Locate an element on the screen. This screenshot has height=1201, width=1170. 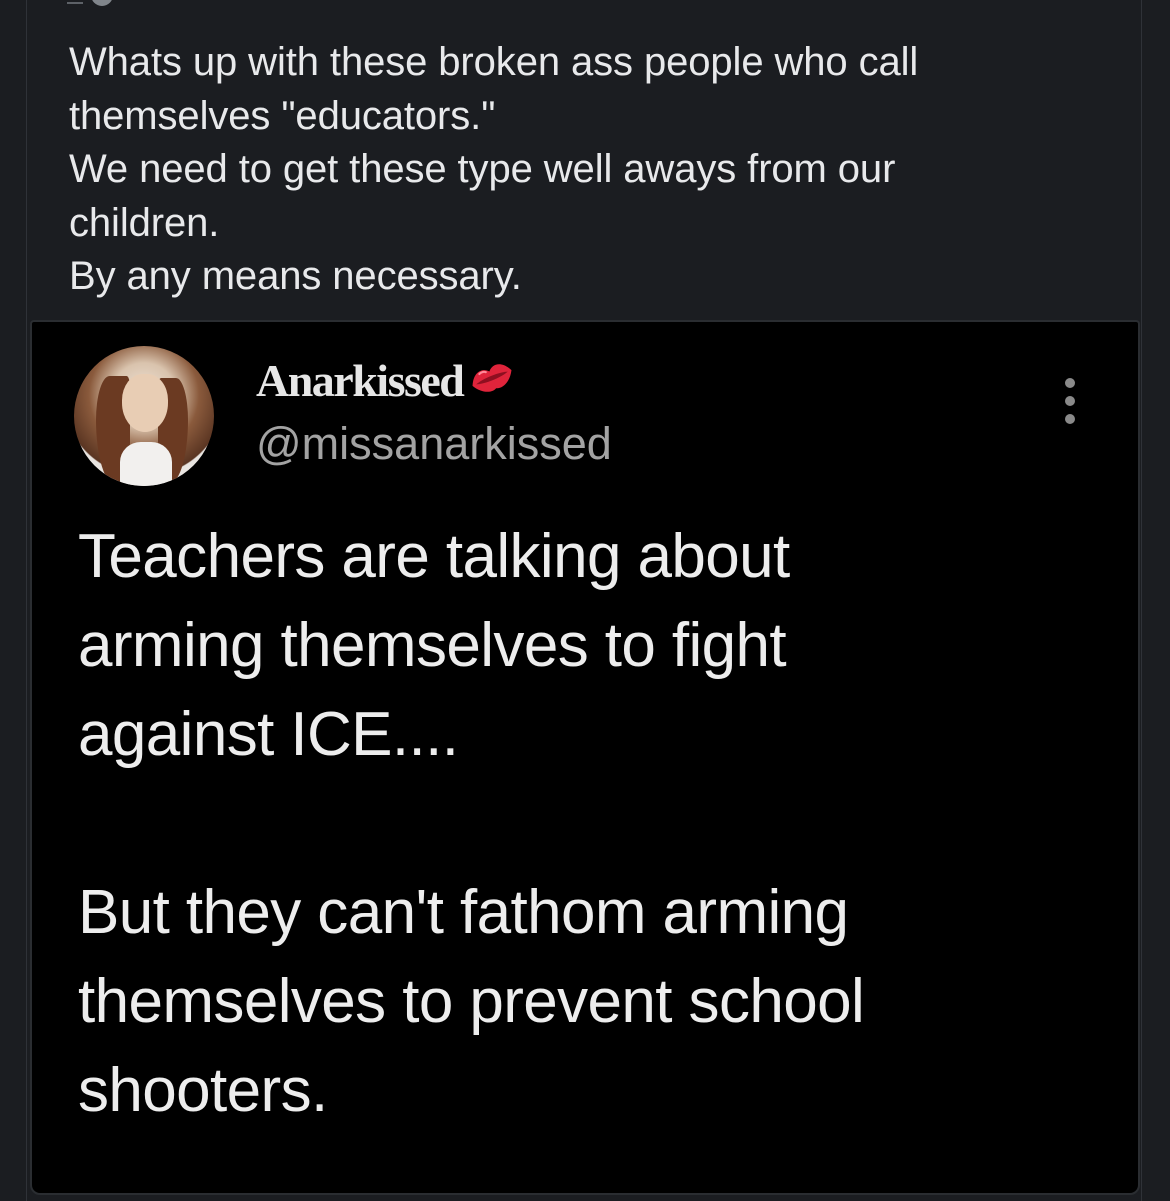
display-name-text: Anarkissed is located at coordinates (360, 380).